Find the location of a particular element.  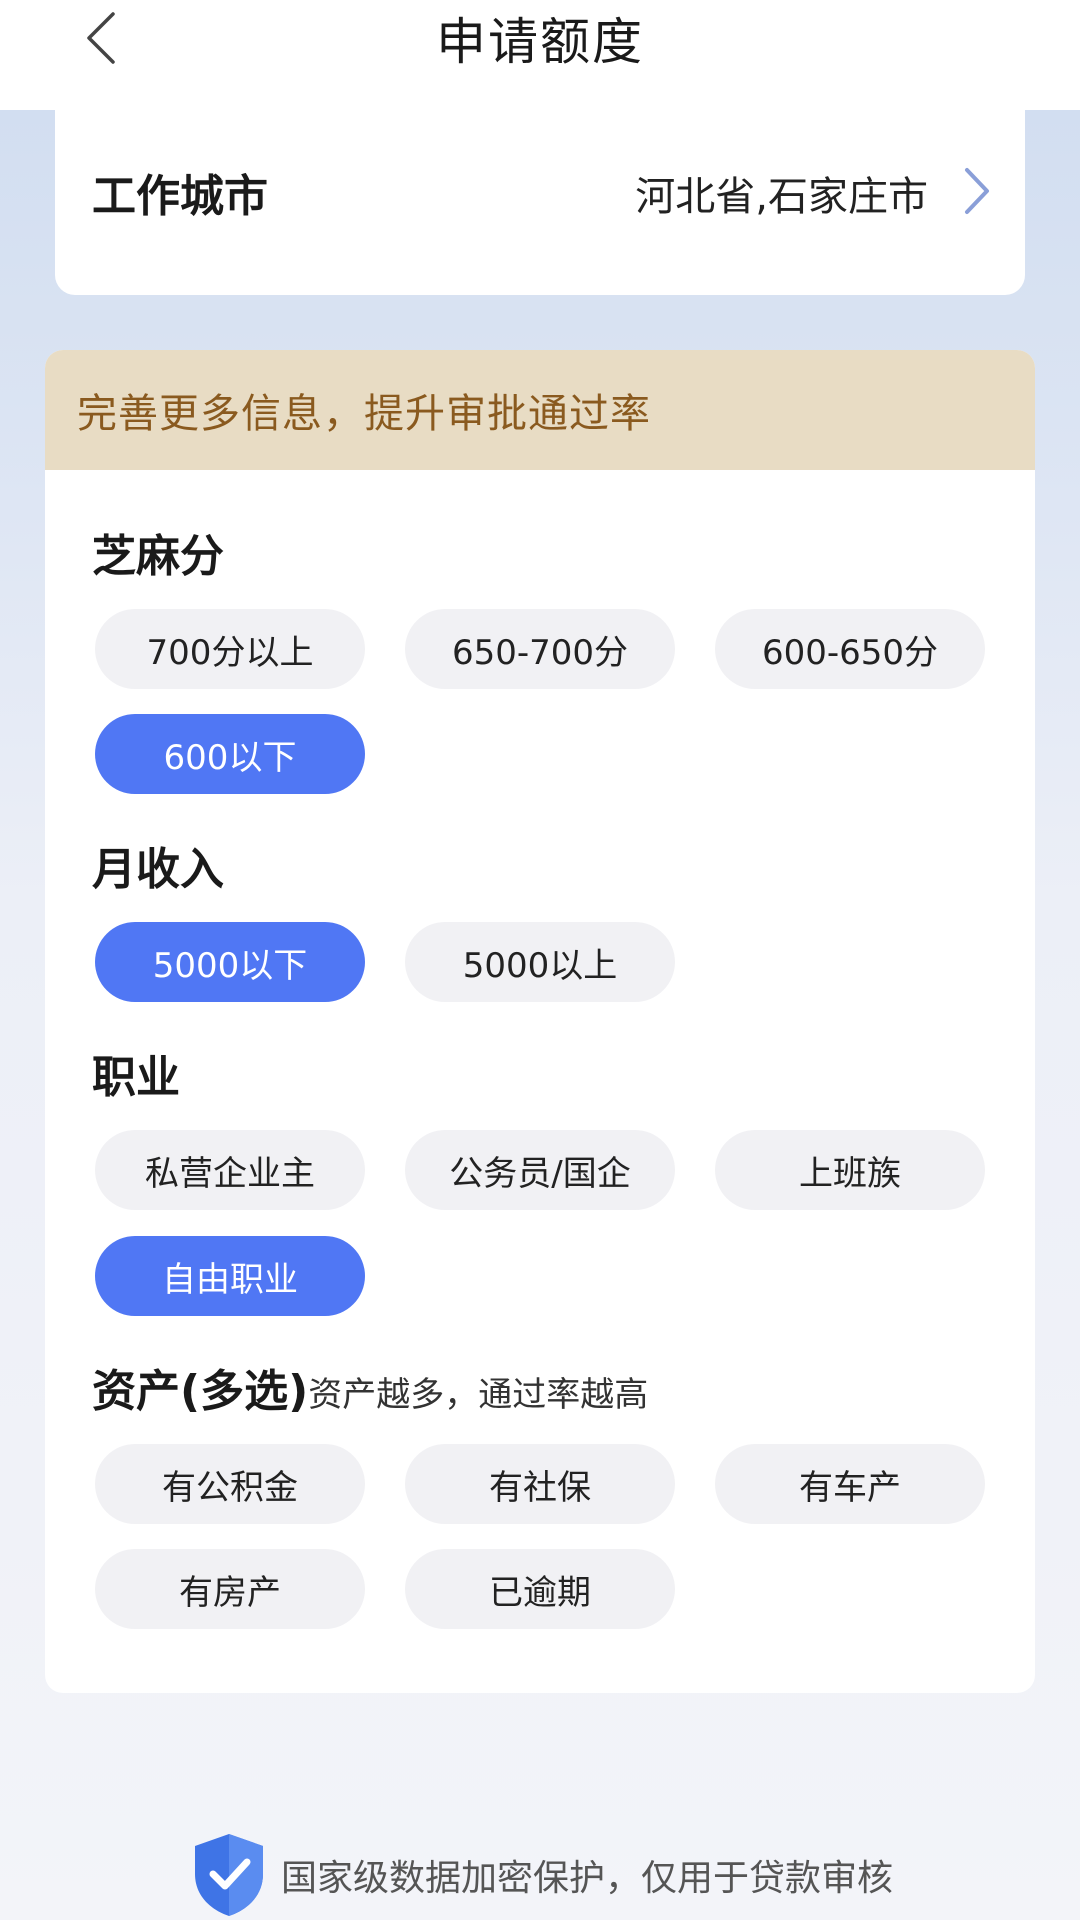

occupation-option-selected: 自由职业 is located at coordinates (230, 1276).